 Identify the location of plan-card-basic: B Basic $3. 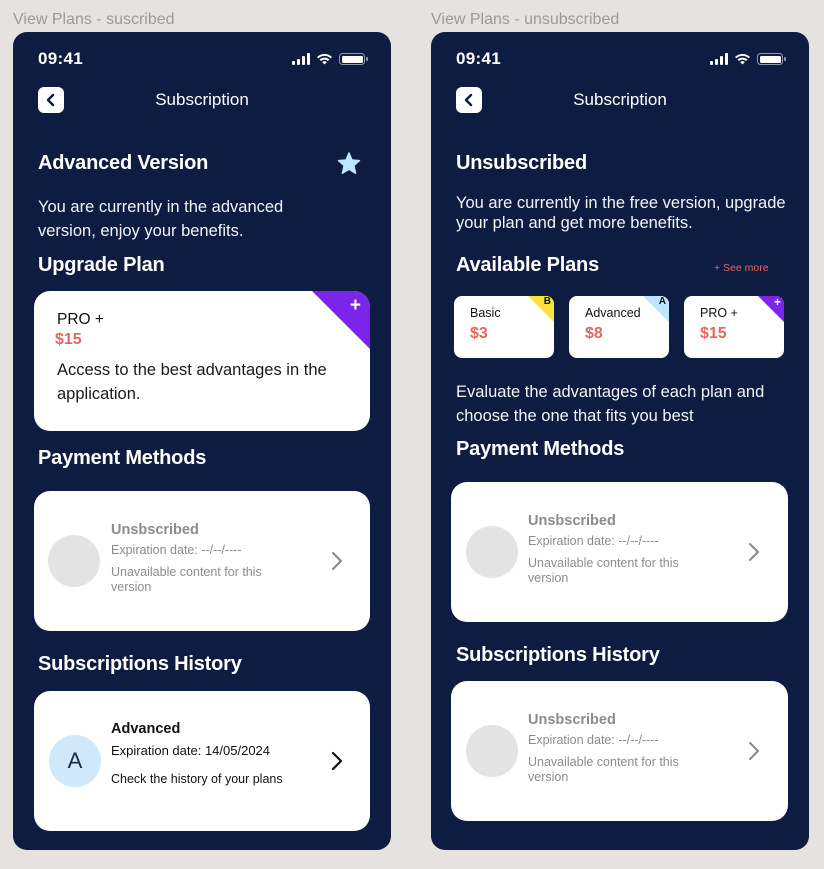
(504, 327).